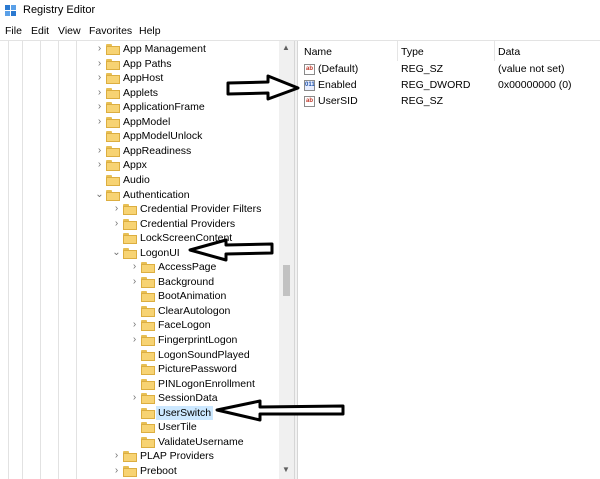  What do you see at coordinates (188, 398) in the screenshot?
I see `tree-item-label: SessionData` at bounding box center [188, 398].